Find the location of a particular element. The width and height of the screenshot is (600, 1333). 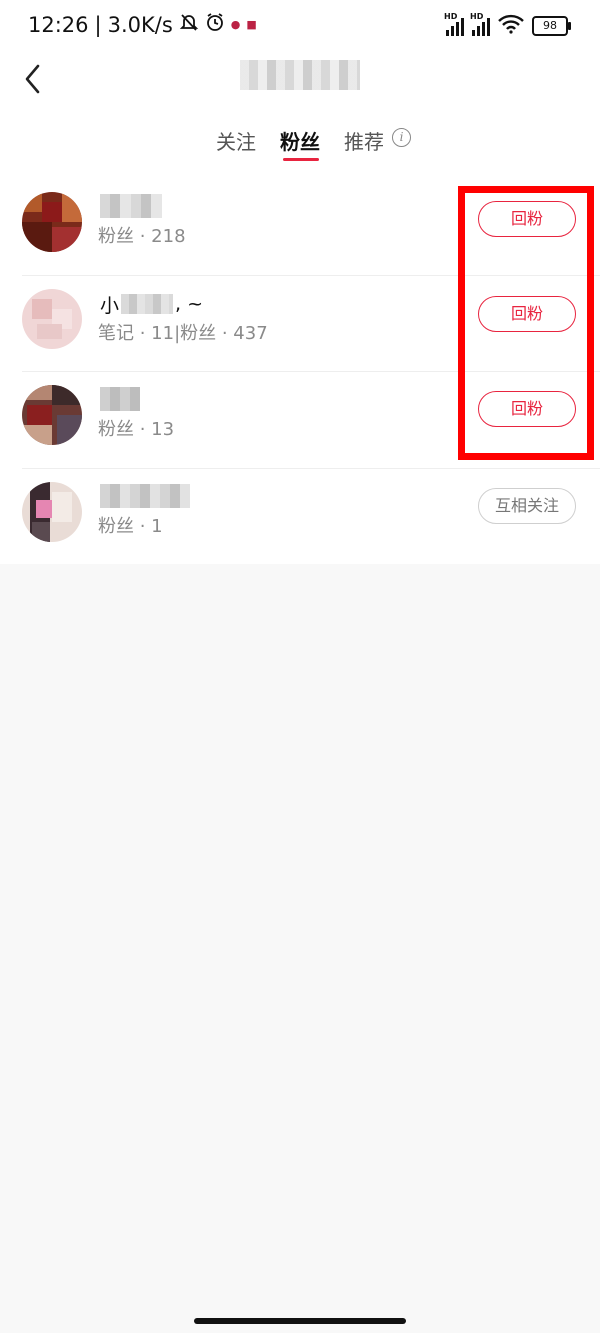

battery-icon: 98 is located at coordinates (551, 26).